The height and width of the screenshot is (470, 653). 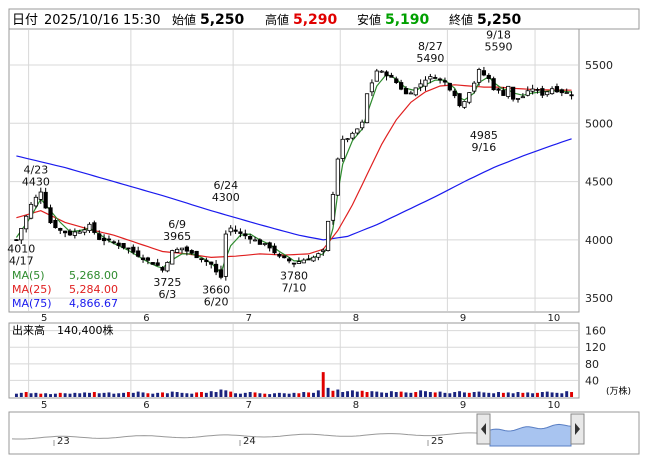 What do you see at coordinates (294, 288) in the screenshot?
I see `annotation-value: 7/10` at bounding box center [294, 288].